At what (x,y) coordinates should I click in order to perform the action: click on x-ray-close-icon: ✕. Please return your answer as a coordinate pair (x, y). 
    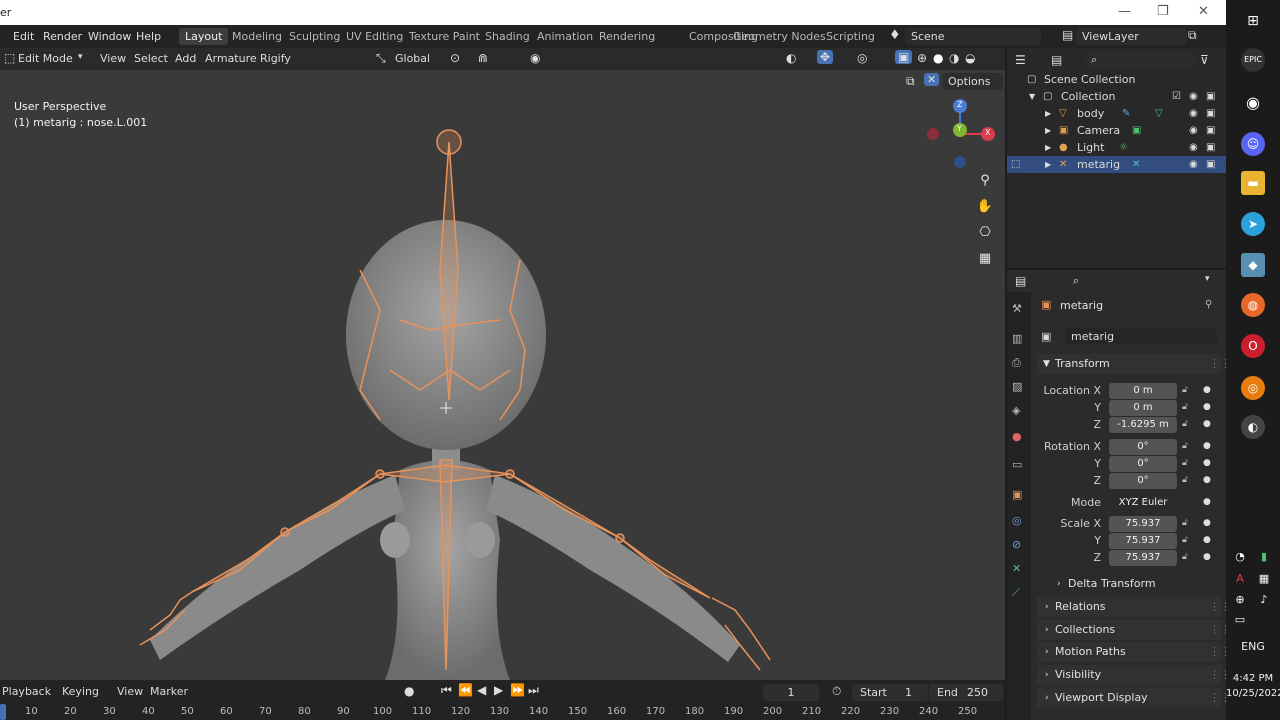
    Looking at the image, I should click on (932, 79).